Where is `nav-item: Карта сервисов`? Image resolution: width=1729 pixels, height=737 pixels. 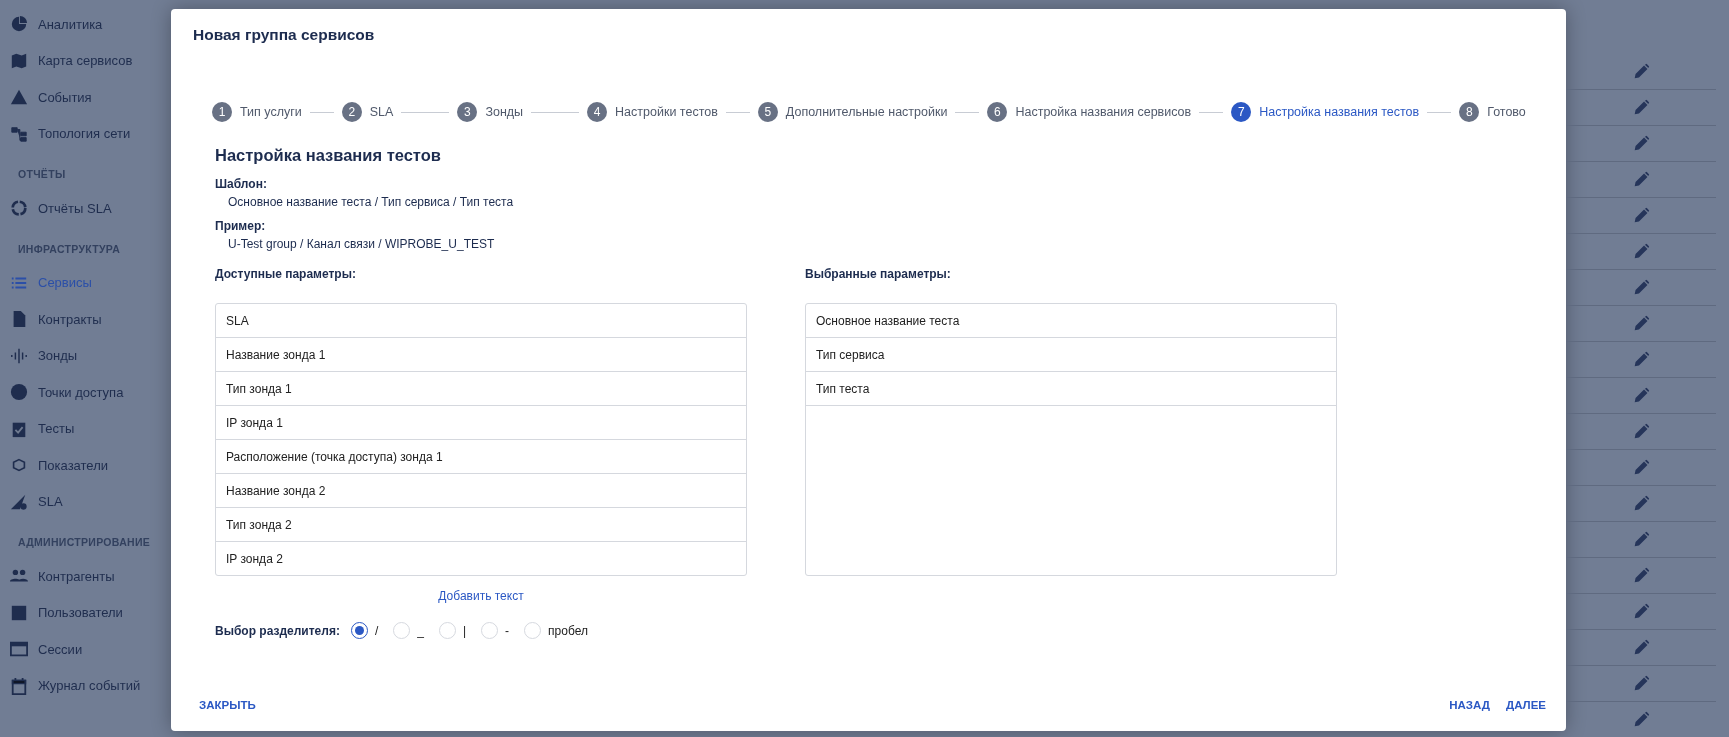
nav-item: Карта сервисов is located at coordinates (90, 60).